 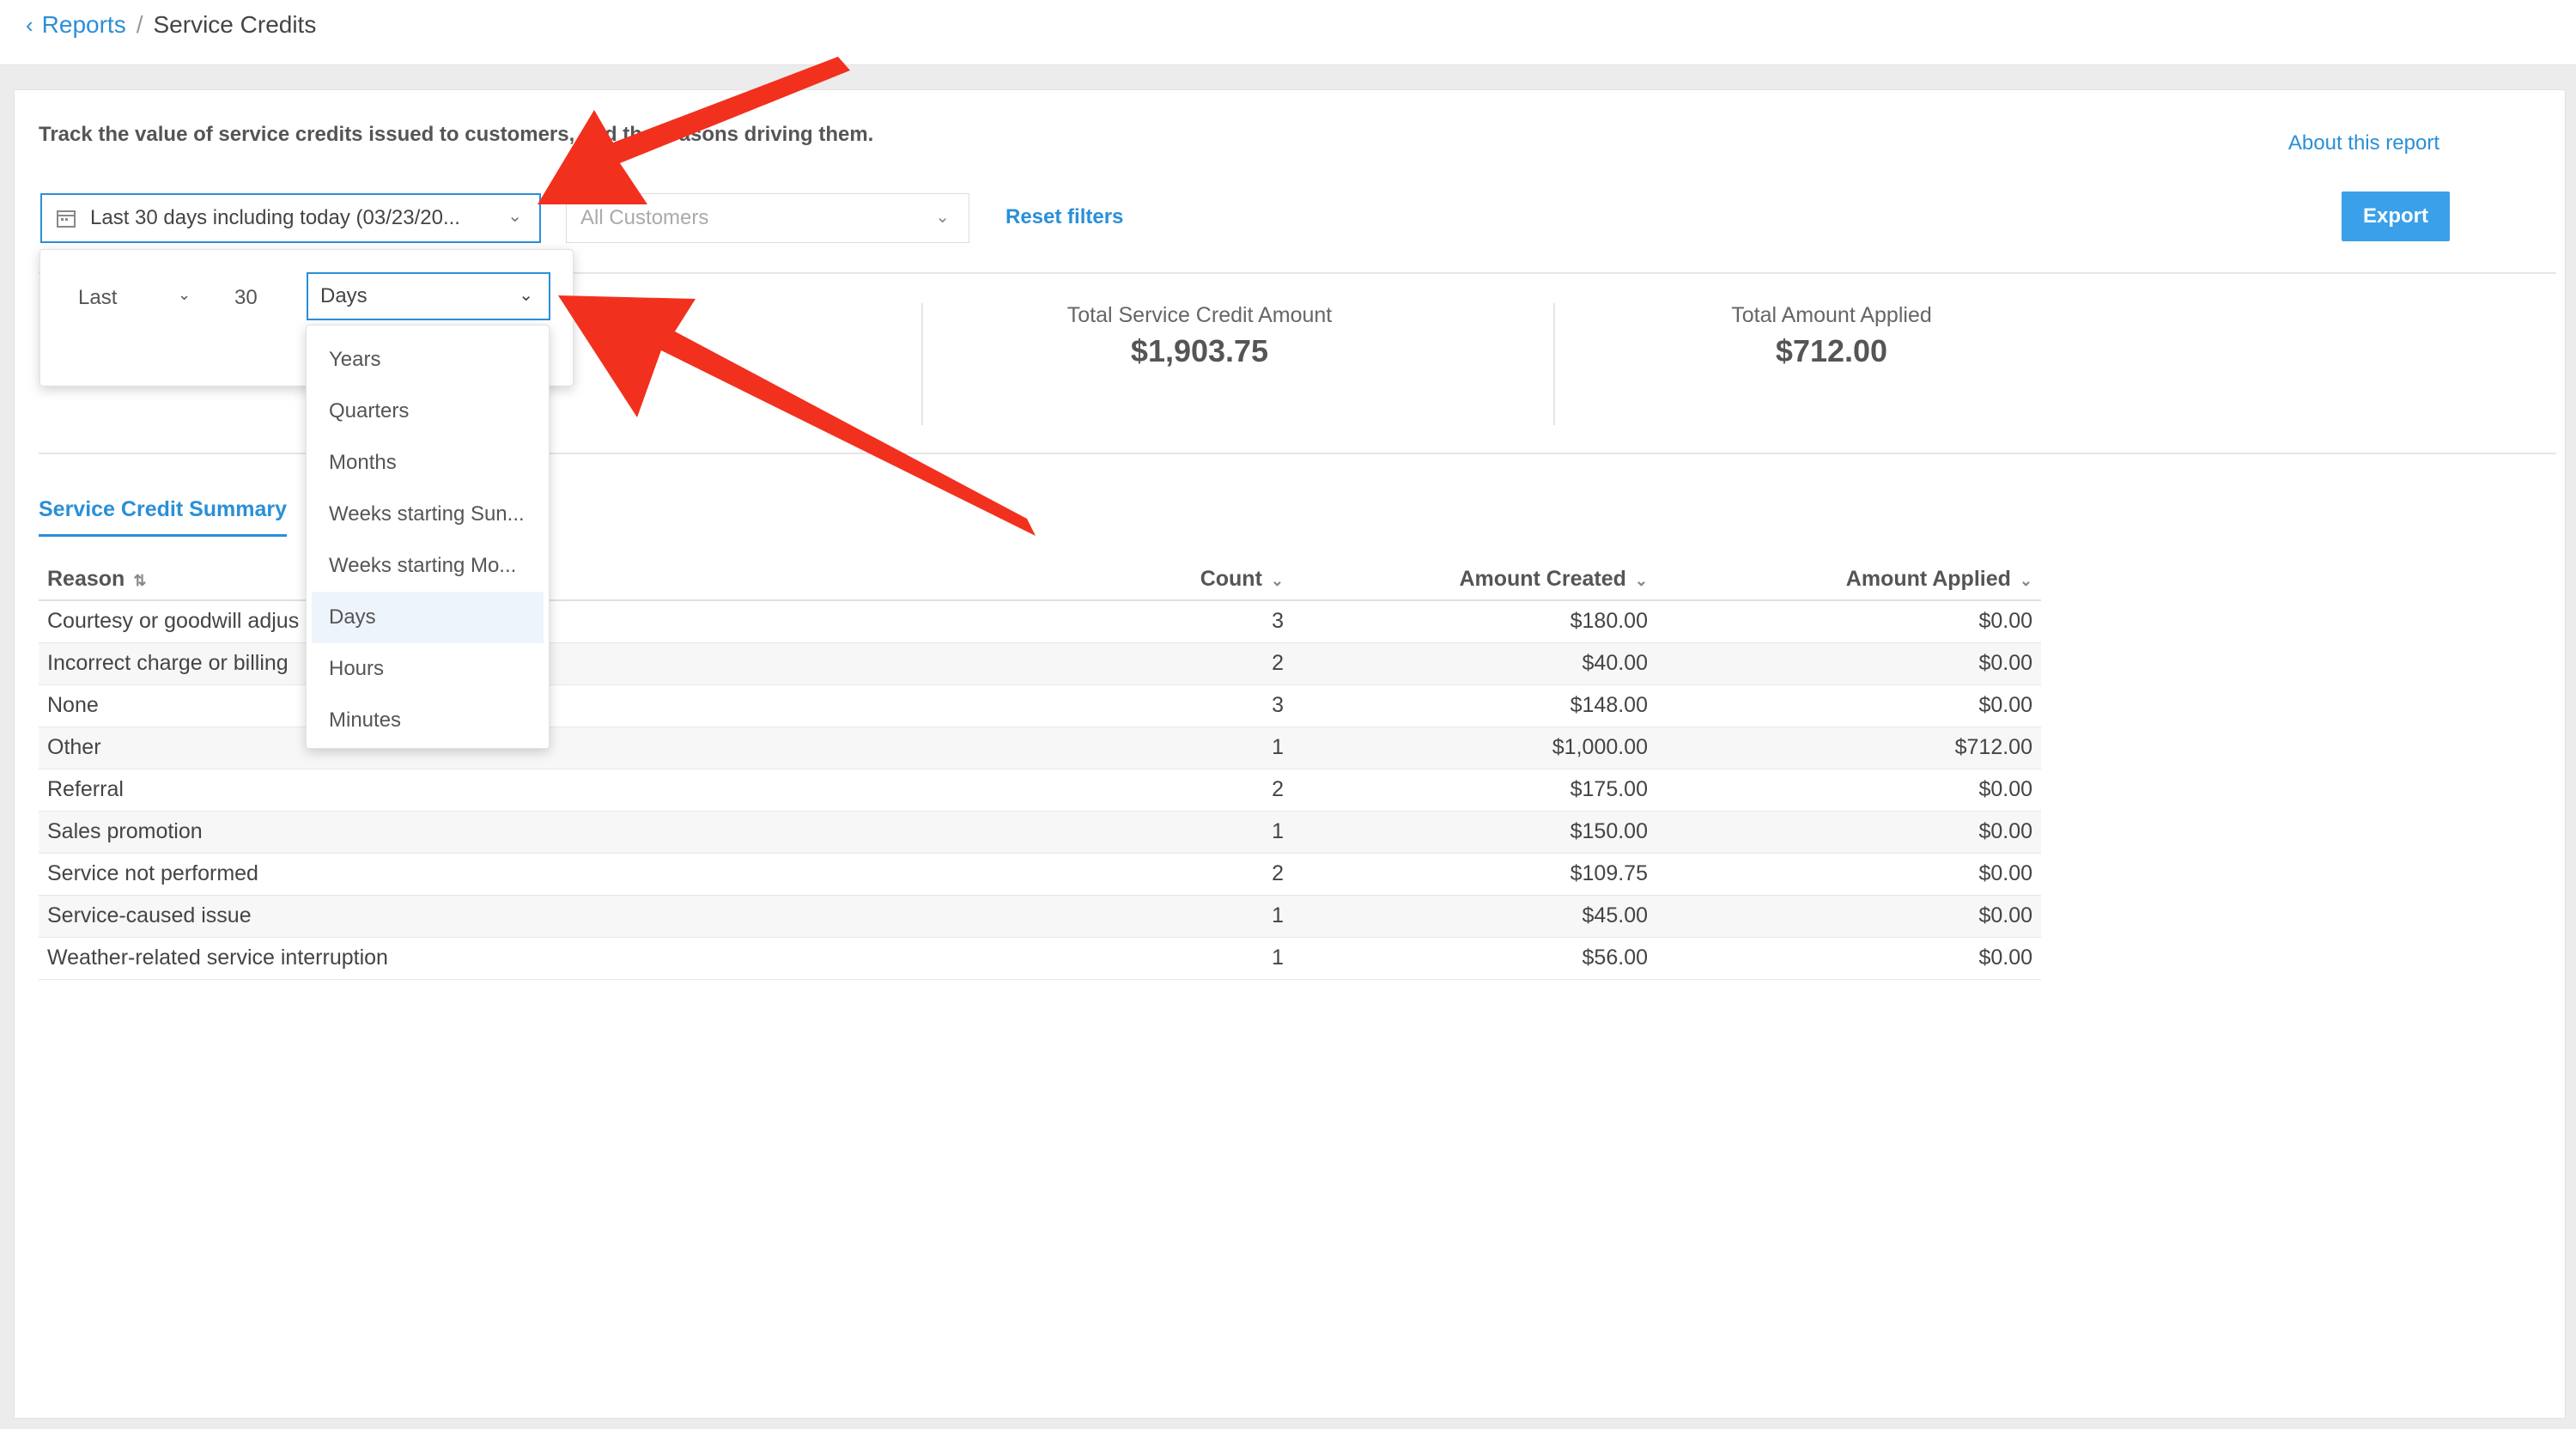 I want to click on stat-total-amount-applied: Total Amount Applied $712.00, so click(x=1831, y=336).